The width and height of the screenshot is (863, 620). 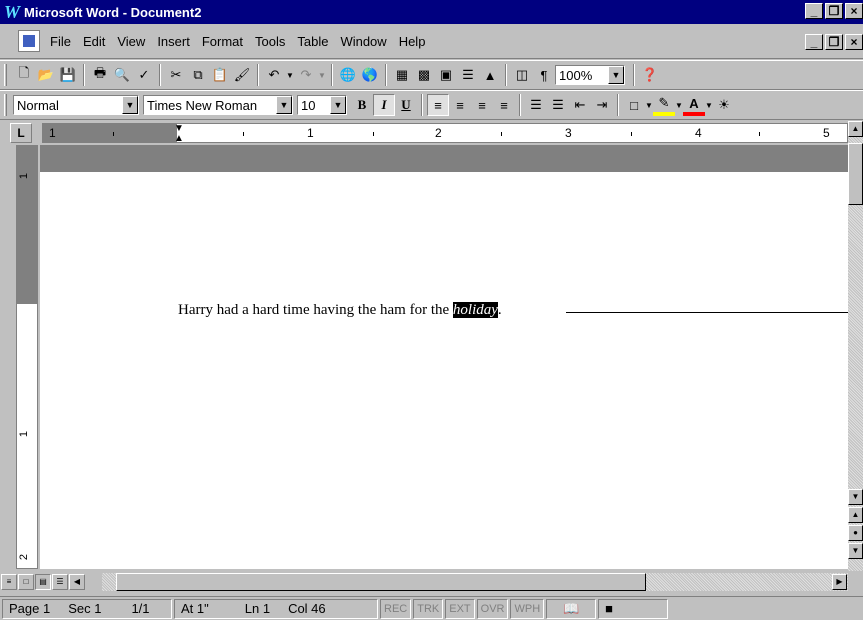 I want to click on menu-insert: Insert, so click(x=173, y=41).